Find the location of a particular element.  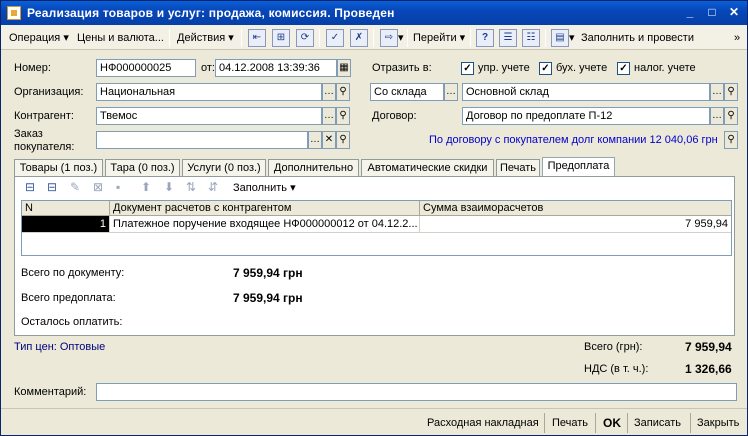

order-label-line1: Заказ is located at coordinates (28, 134).